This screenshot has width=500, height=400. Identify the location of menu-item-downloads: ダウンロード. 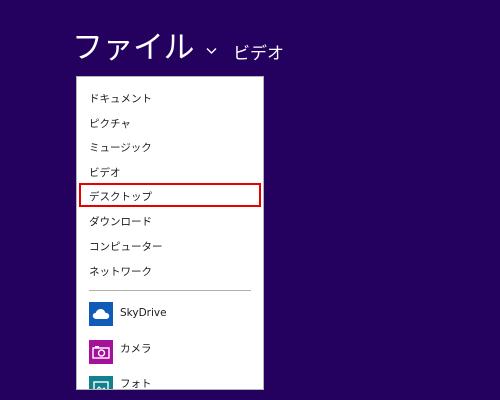
(120, 222).